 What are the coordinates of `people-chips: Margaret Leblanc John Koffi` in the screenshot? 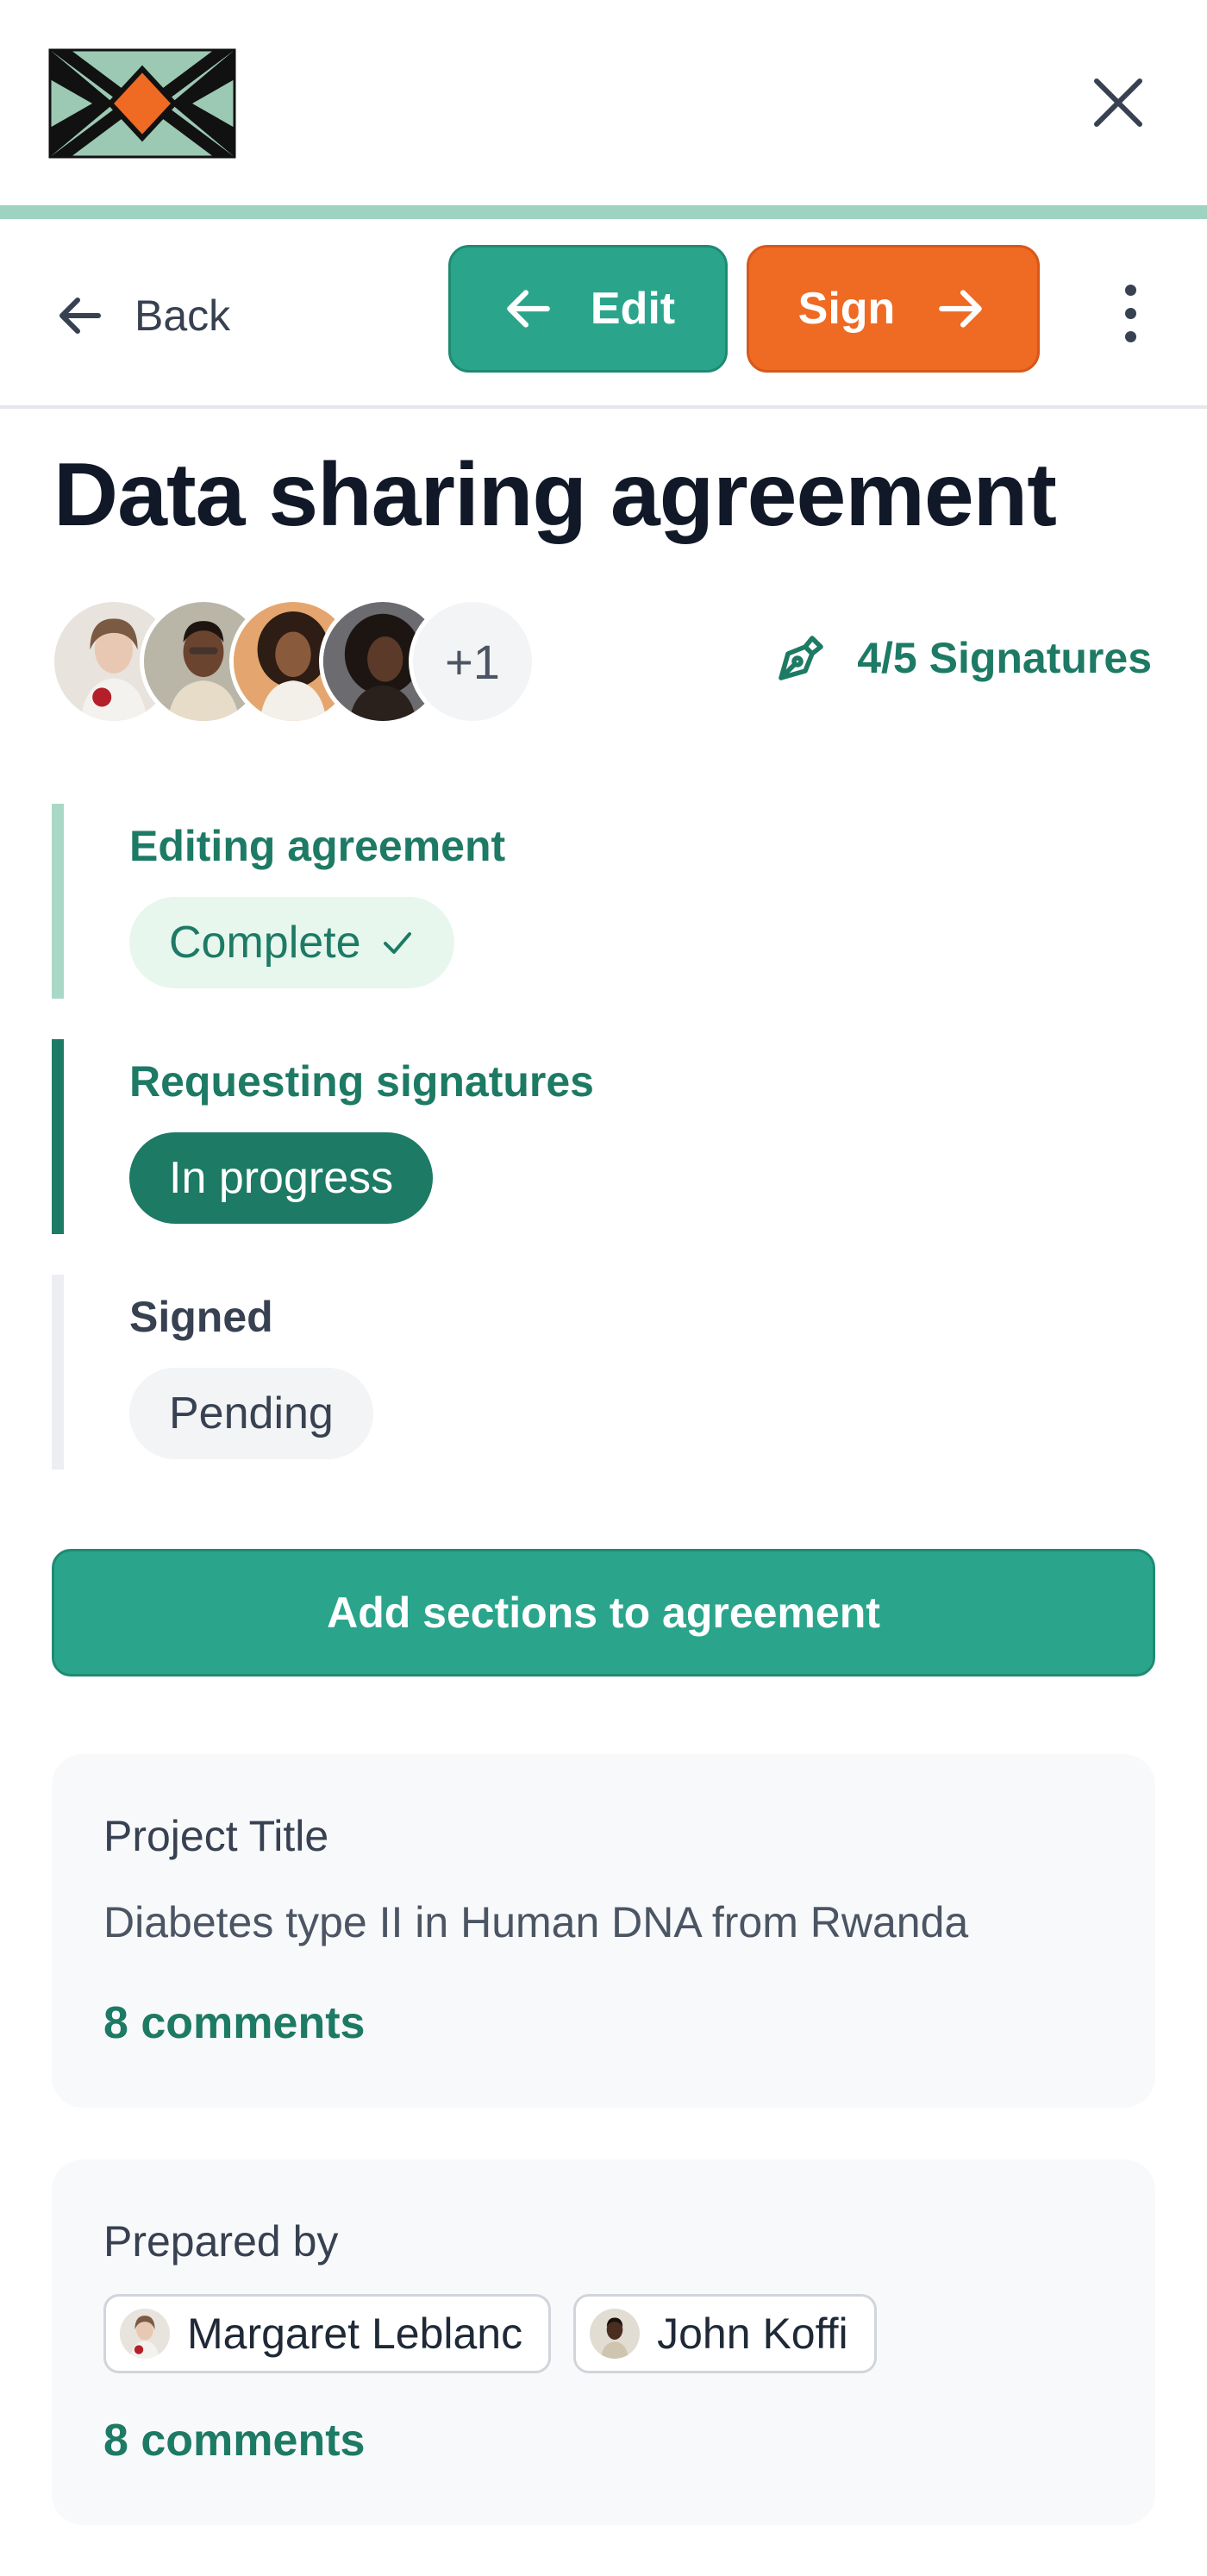 It's located at (490, 2333).